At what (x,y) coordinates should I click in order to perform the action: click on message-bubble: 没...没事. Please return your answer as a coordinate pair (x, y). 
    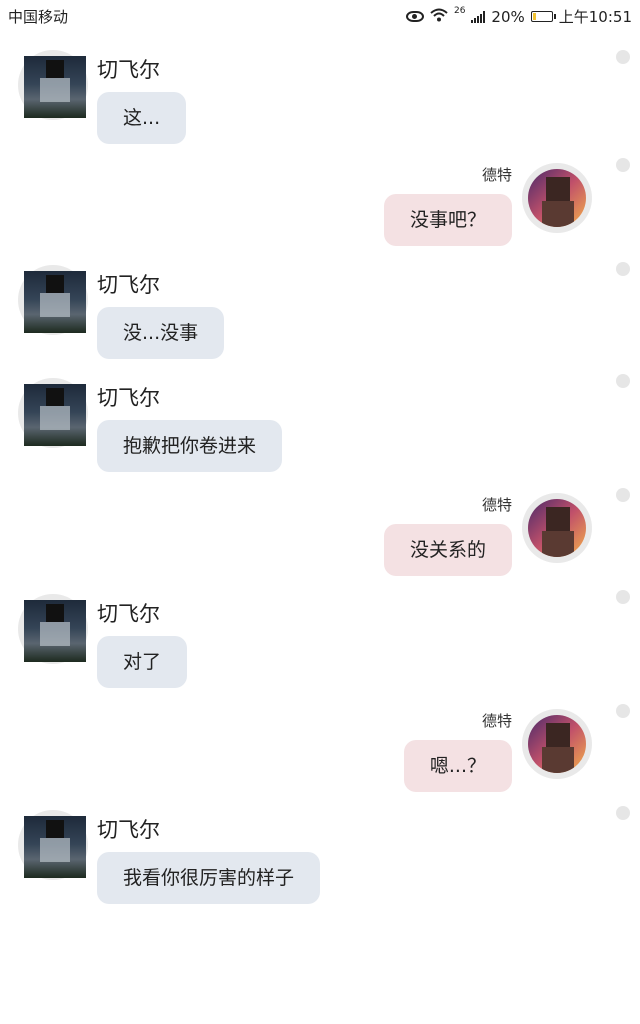
    Looking at the image, I should click on (161, 333).